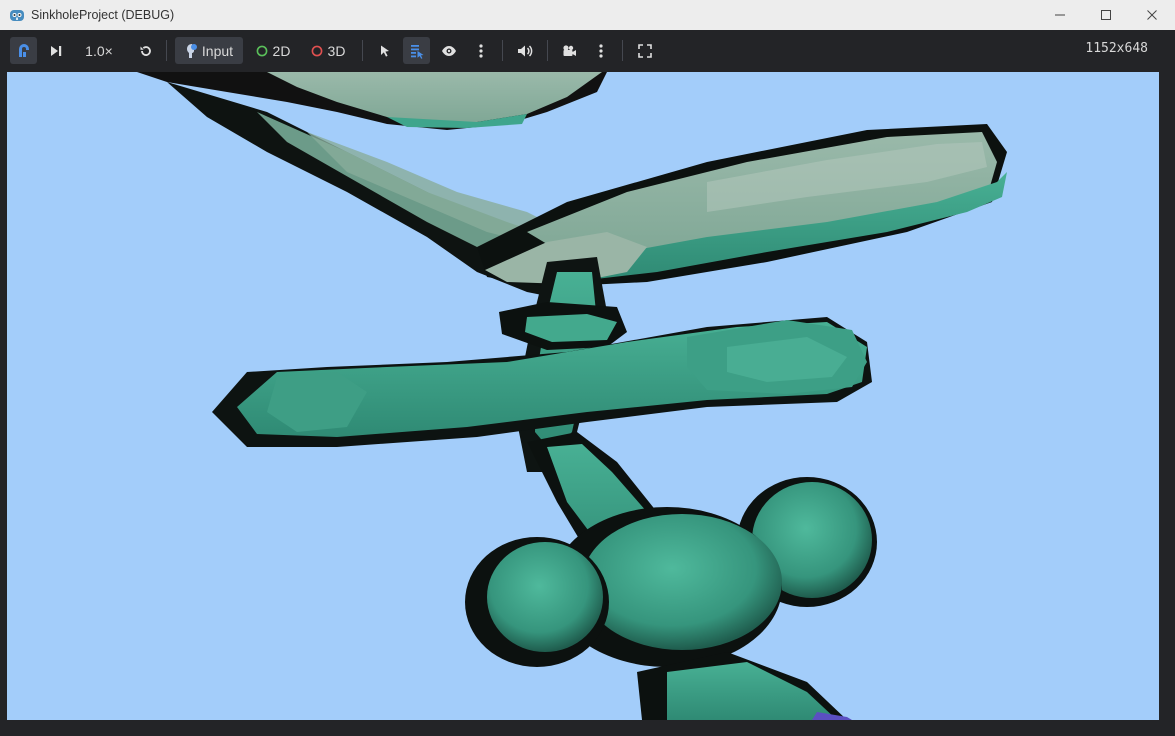 This screenshot has width=1175, height=736. I want to click on minimize-button, so click(1060, 15).